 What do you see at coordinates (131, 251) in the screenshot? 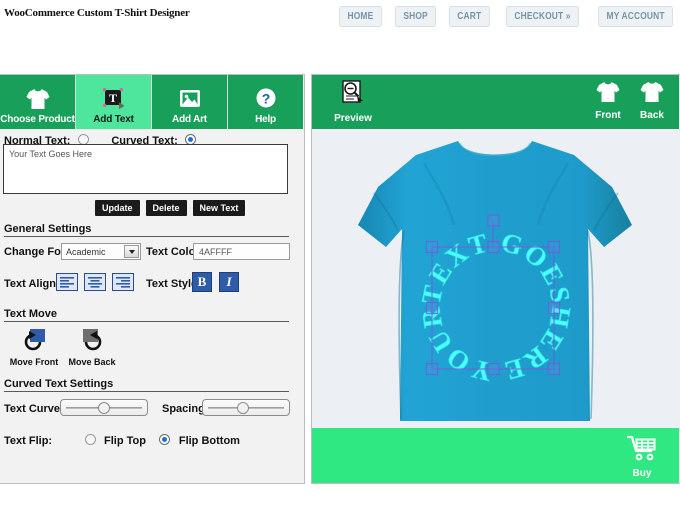
I see `chevron-down-icon` at bounding box center [131, 251].